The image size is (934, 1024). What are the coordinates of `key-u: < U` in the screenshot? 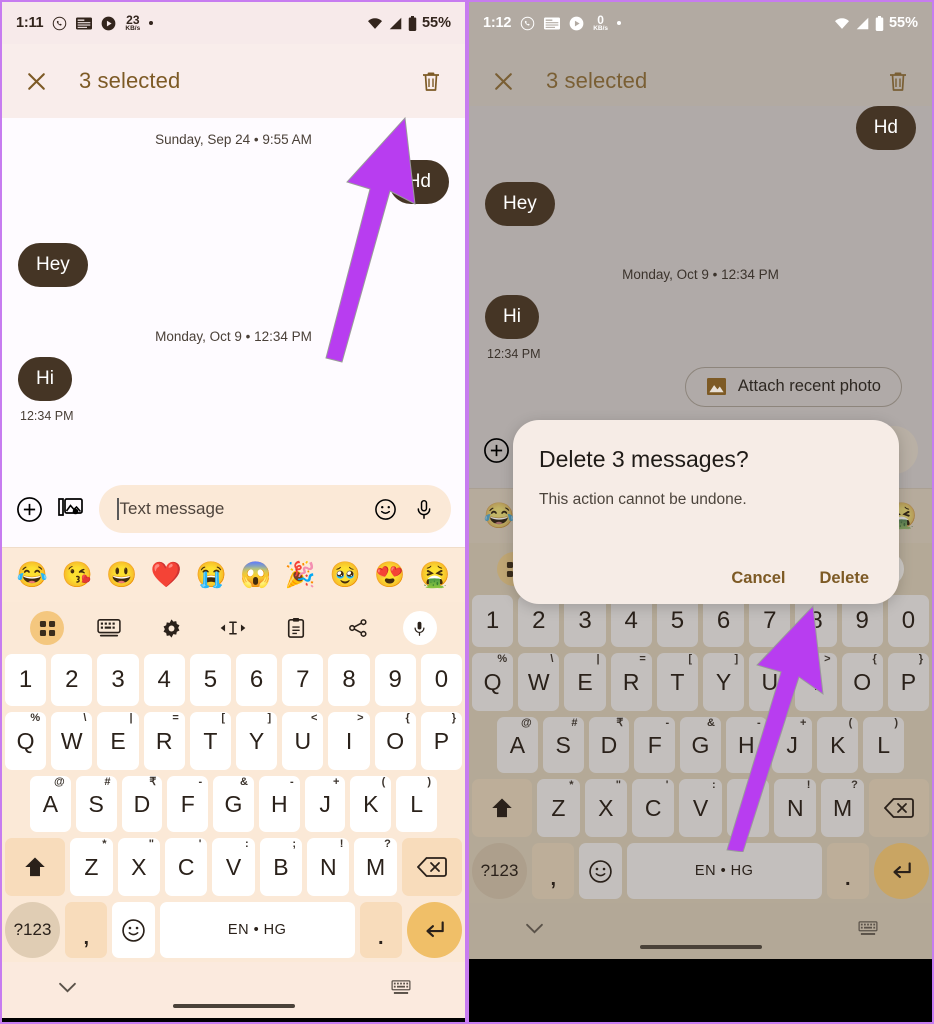 It's located at (770, 682).